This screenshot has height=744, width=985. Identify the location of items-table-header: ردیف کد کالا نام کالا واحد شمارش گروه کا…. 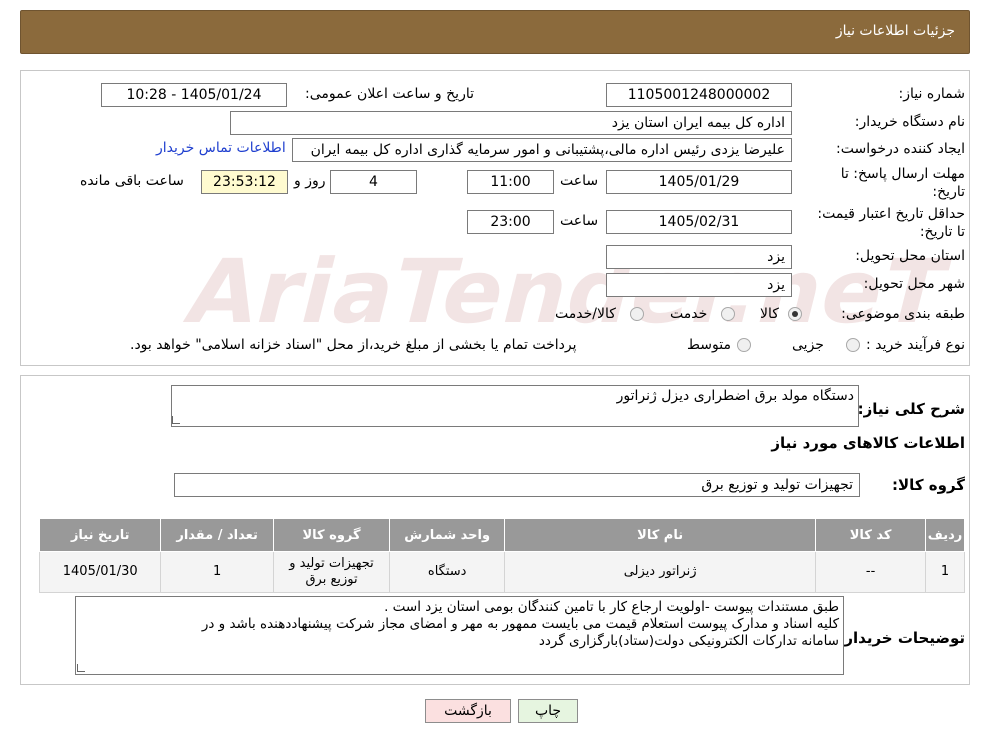
(501, 535).